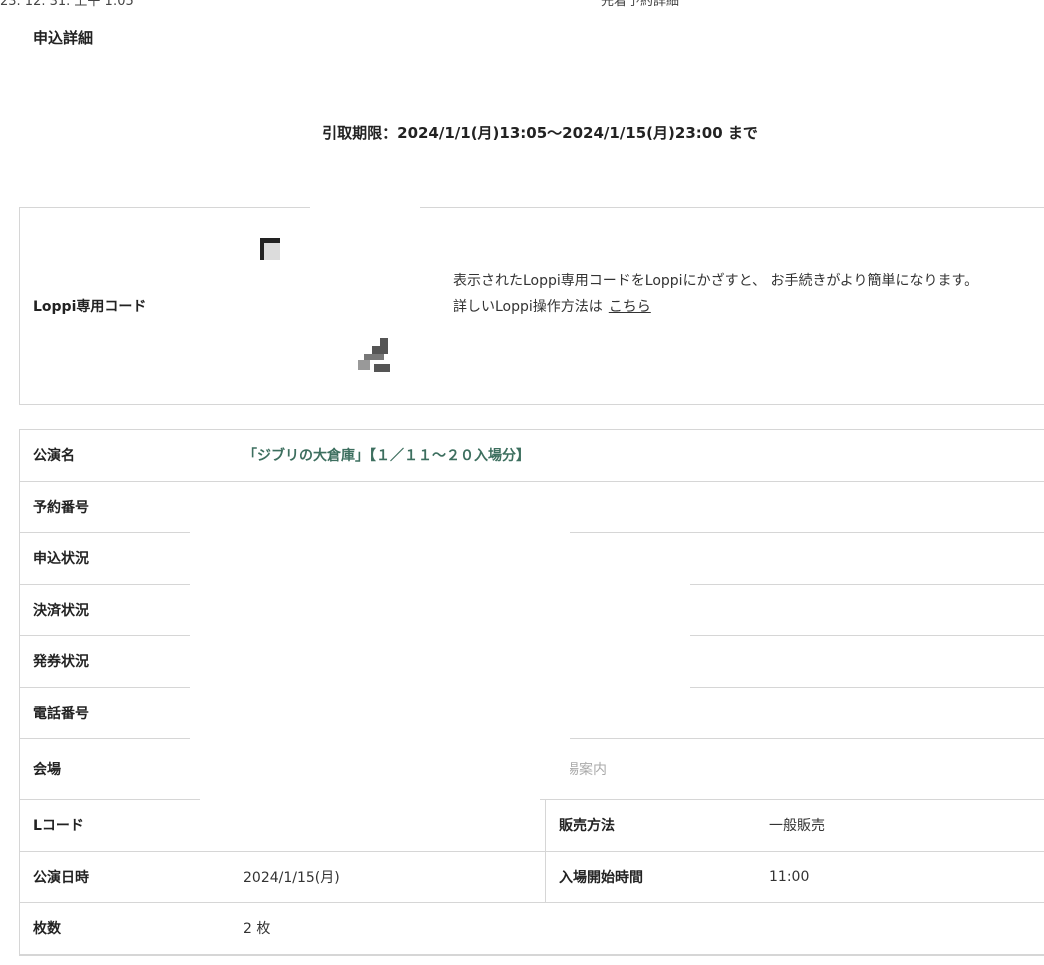  I want to click on row-label: Lコード, so click(58, 826).